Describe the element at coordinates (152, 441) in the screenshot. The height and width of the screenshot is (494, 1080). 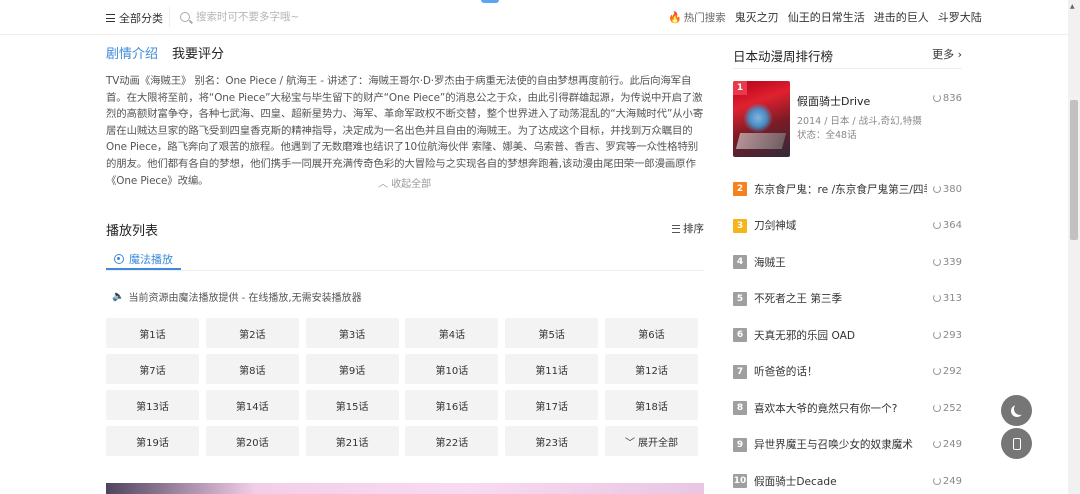
I see `episode-button: 第19话` at that location.